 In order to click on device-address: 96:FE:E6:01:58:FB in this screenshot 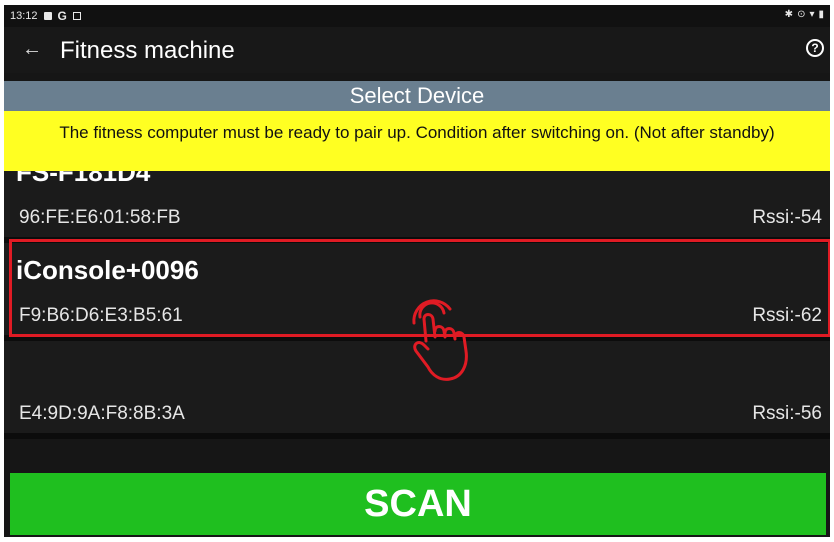, I will do `click(100, 217)`.